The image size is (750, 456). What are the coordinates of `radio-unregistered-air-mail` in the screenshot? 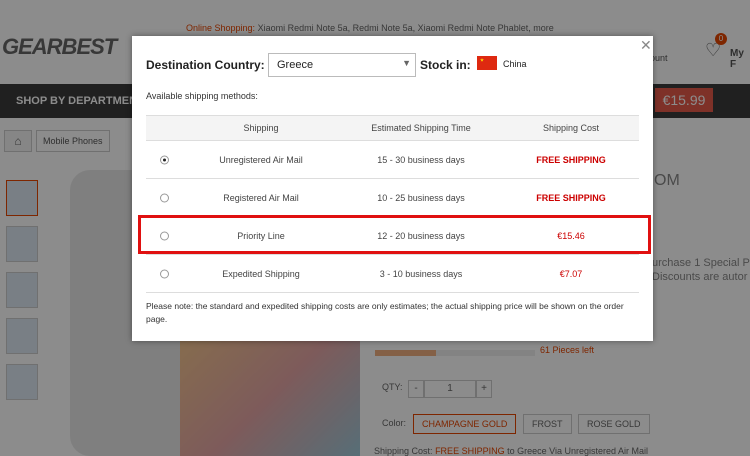 It's located at (164, 159).